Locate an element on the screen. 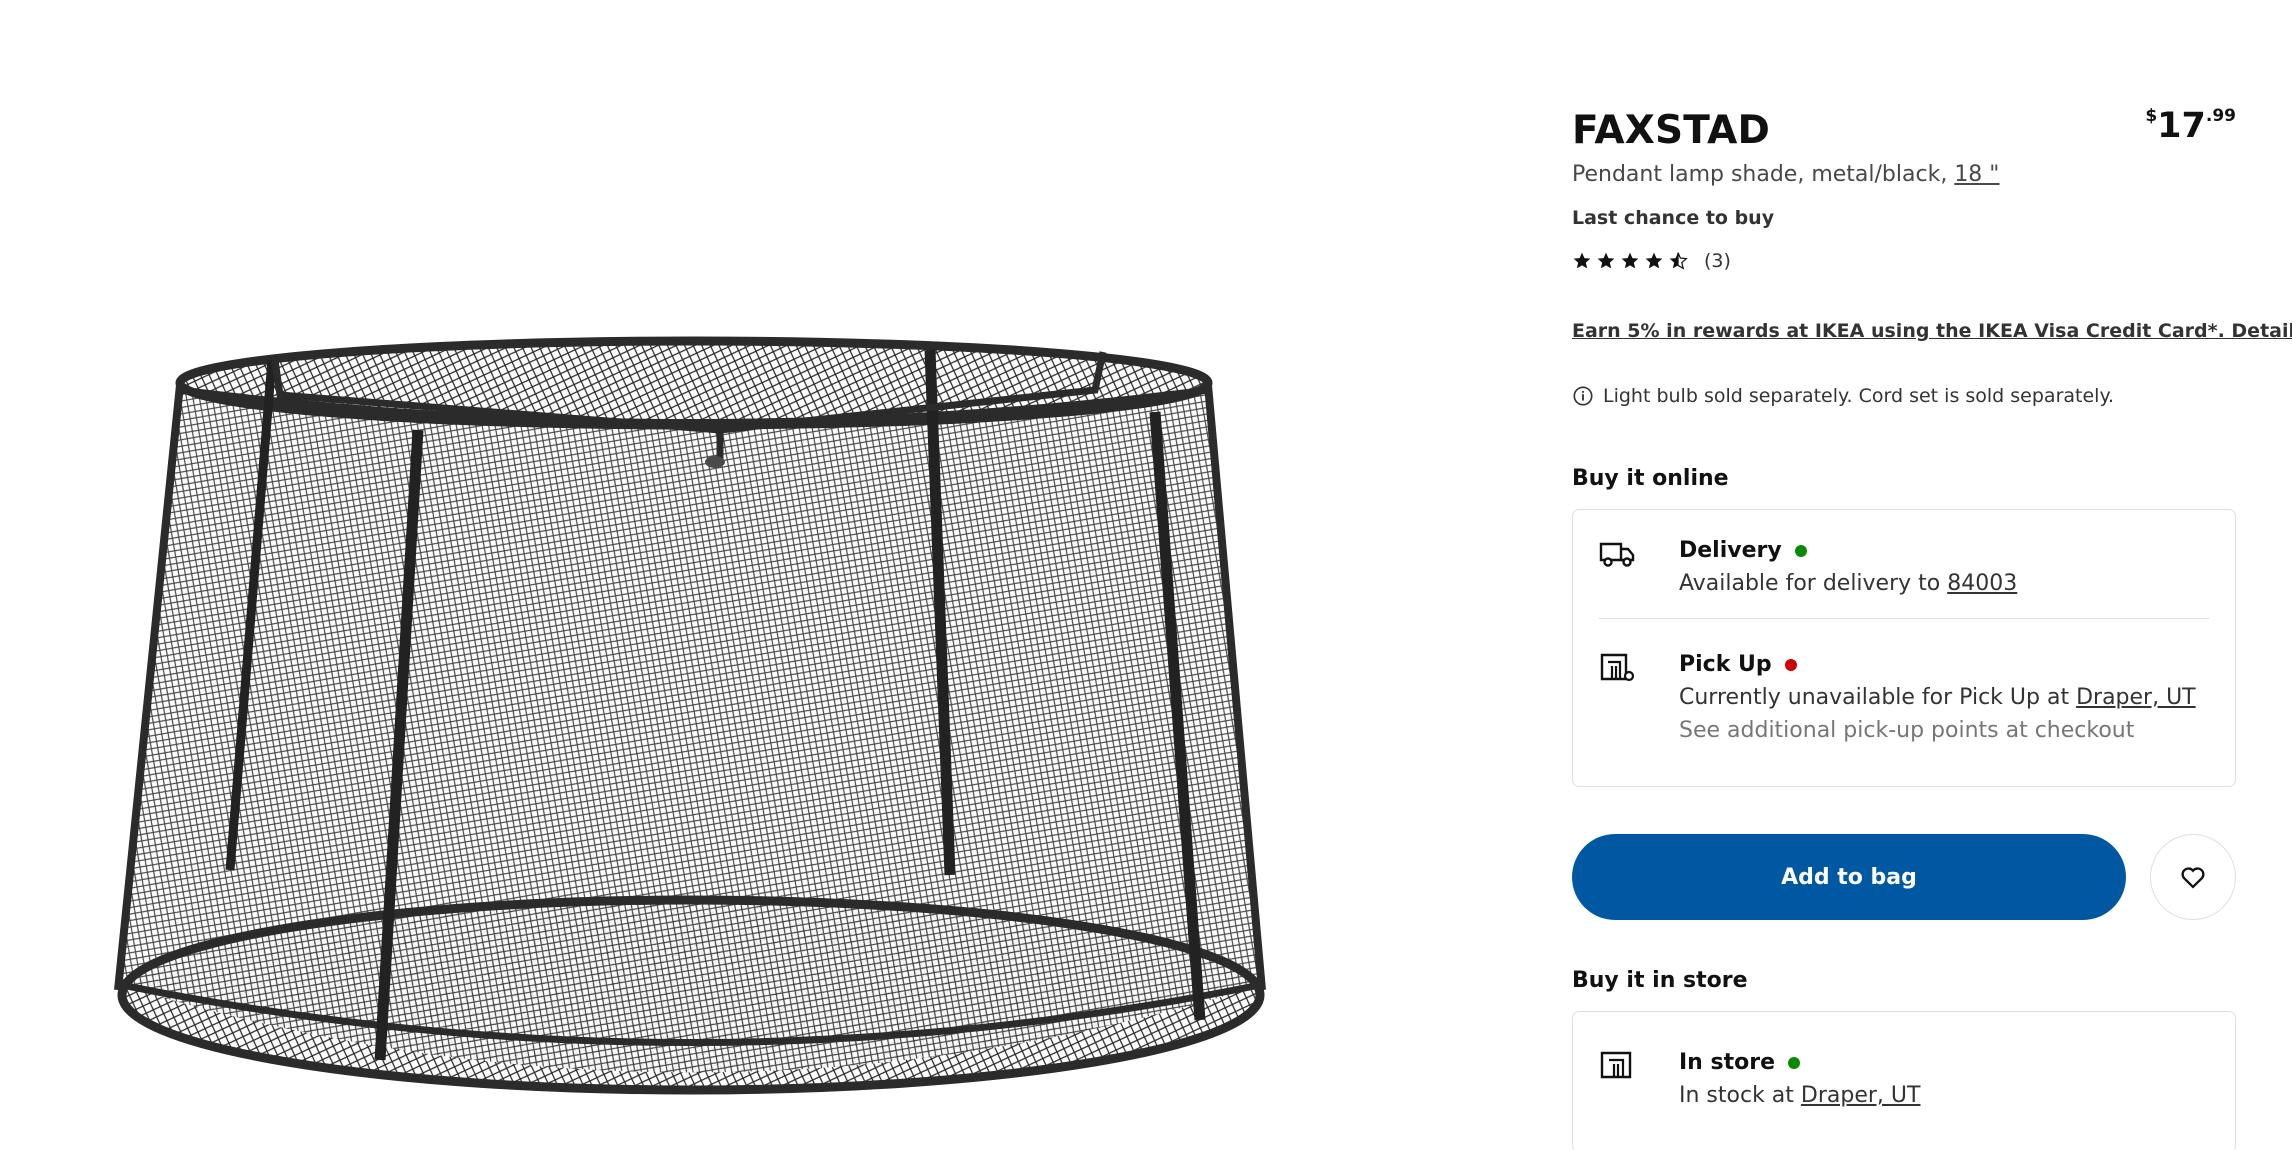 The width and height of the screenshot is (2292, 1150). in-store-label: In store is located at coordinates (1727, 1062).